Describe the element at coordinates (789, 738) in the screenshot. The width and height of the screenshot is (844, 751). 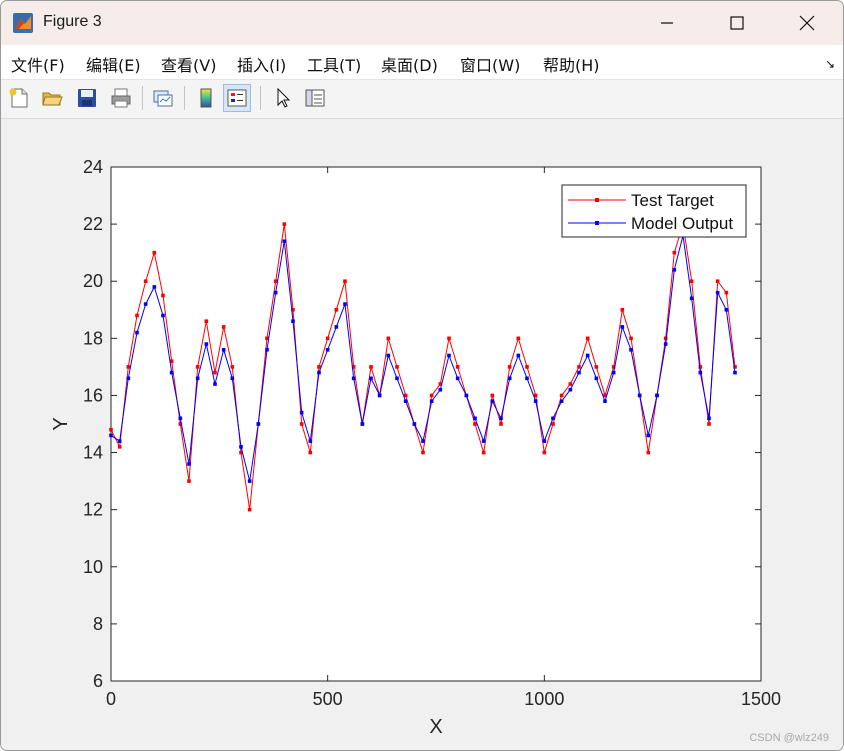
I see `watermark: CSDN @wlz249` at that location.